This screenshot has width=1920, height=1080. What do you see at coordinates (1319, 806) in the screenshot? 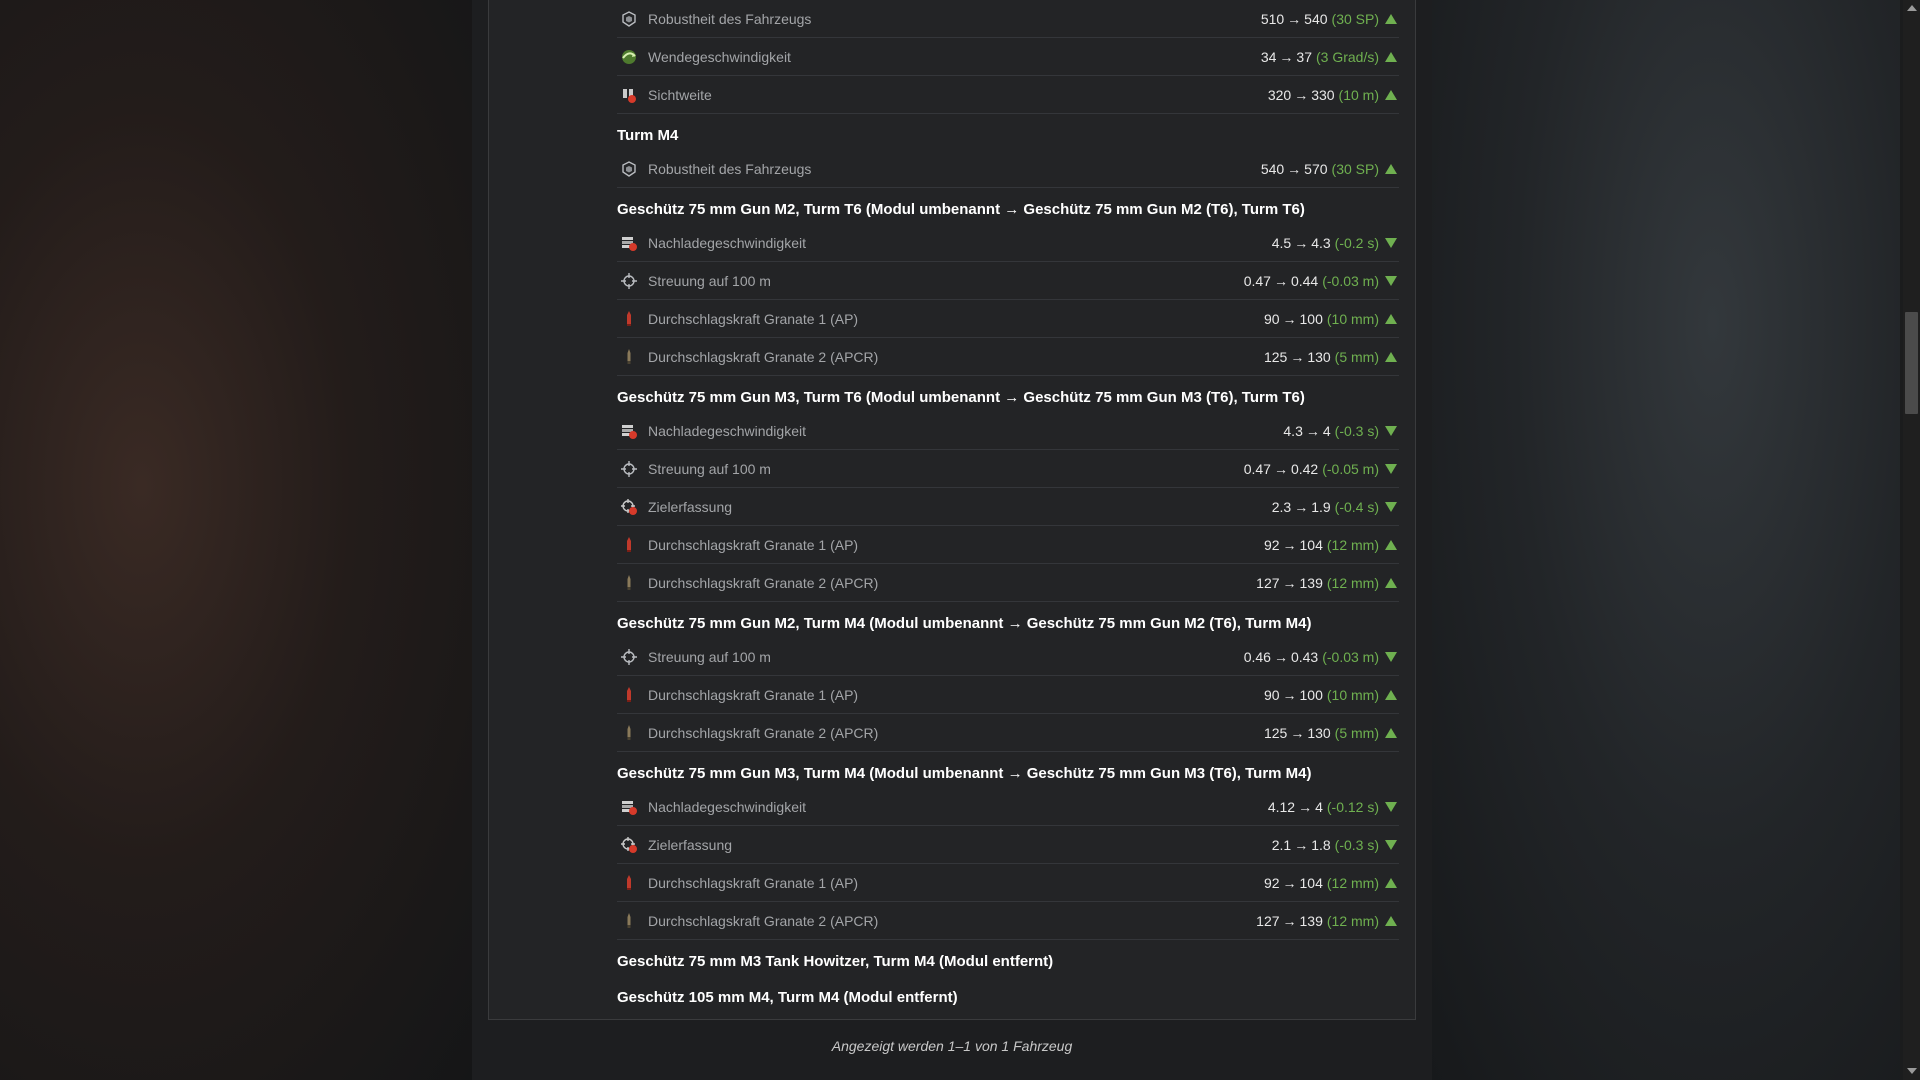
I see `value-new: 4` at bounding box center [1319, 806].